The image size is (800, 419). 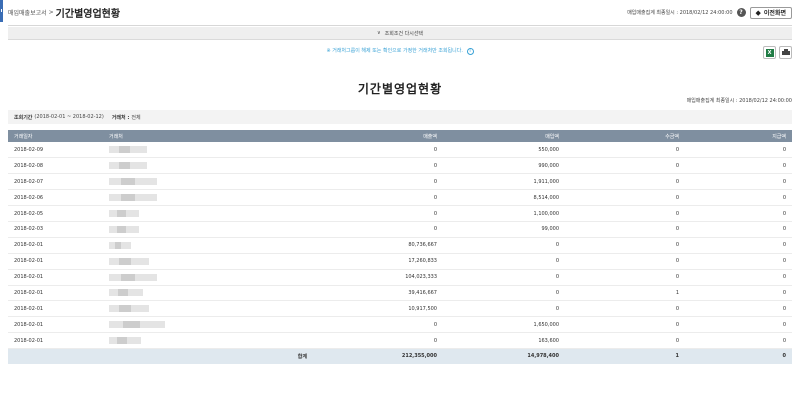 I want to click on cell-purchase: 8,514,000, so click(x=504, y=198).